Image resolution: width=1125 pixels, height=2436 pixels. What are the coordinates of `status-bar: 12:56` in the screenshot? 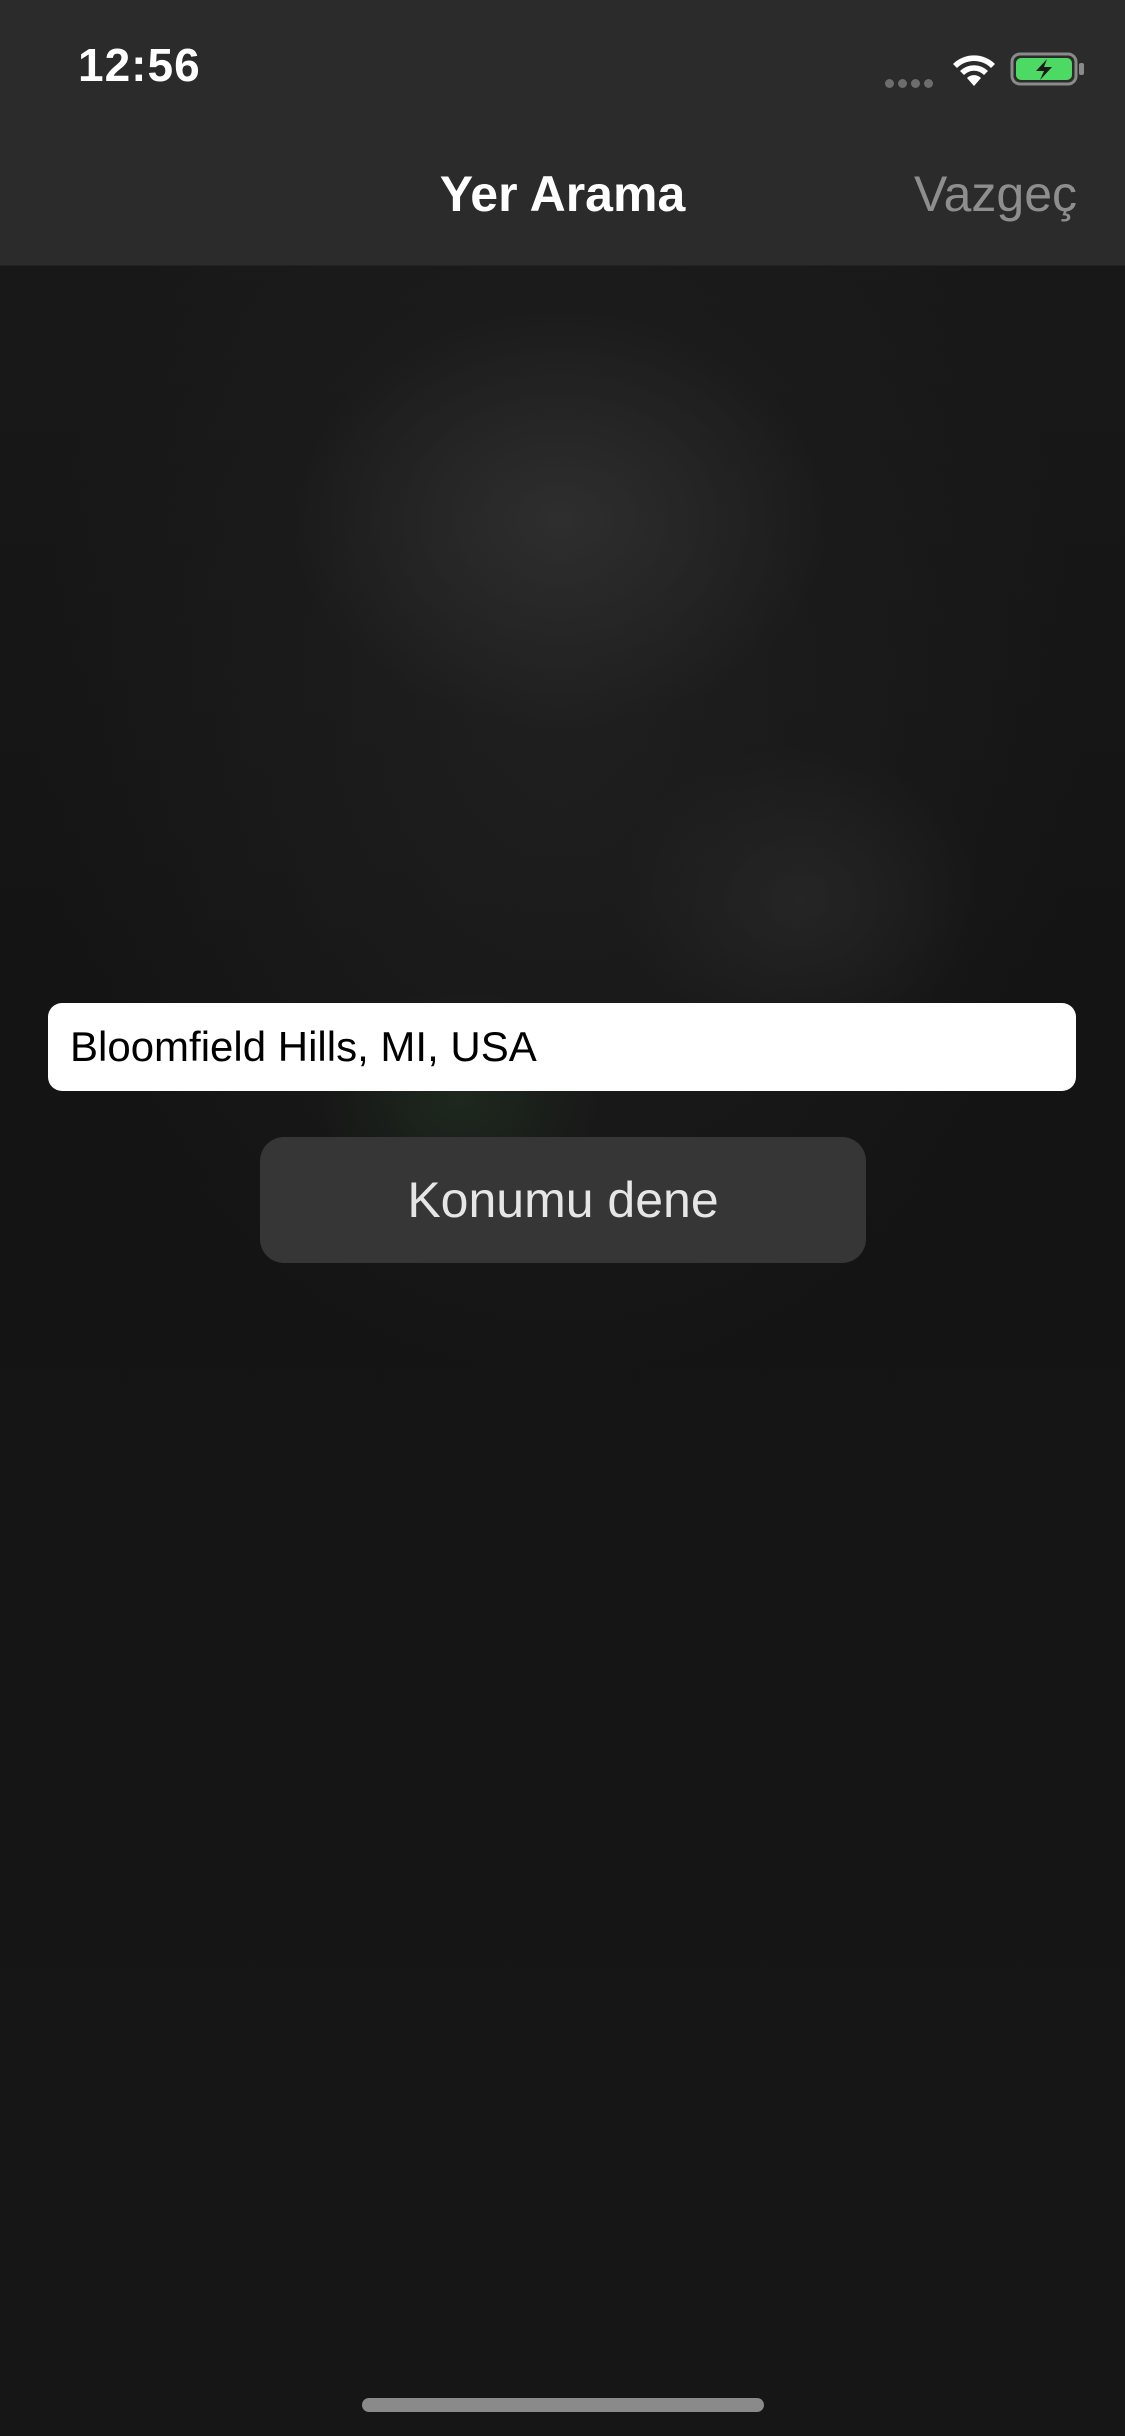 It's located at (562, 67).